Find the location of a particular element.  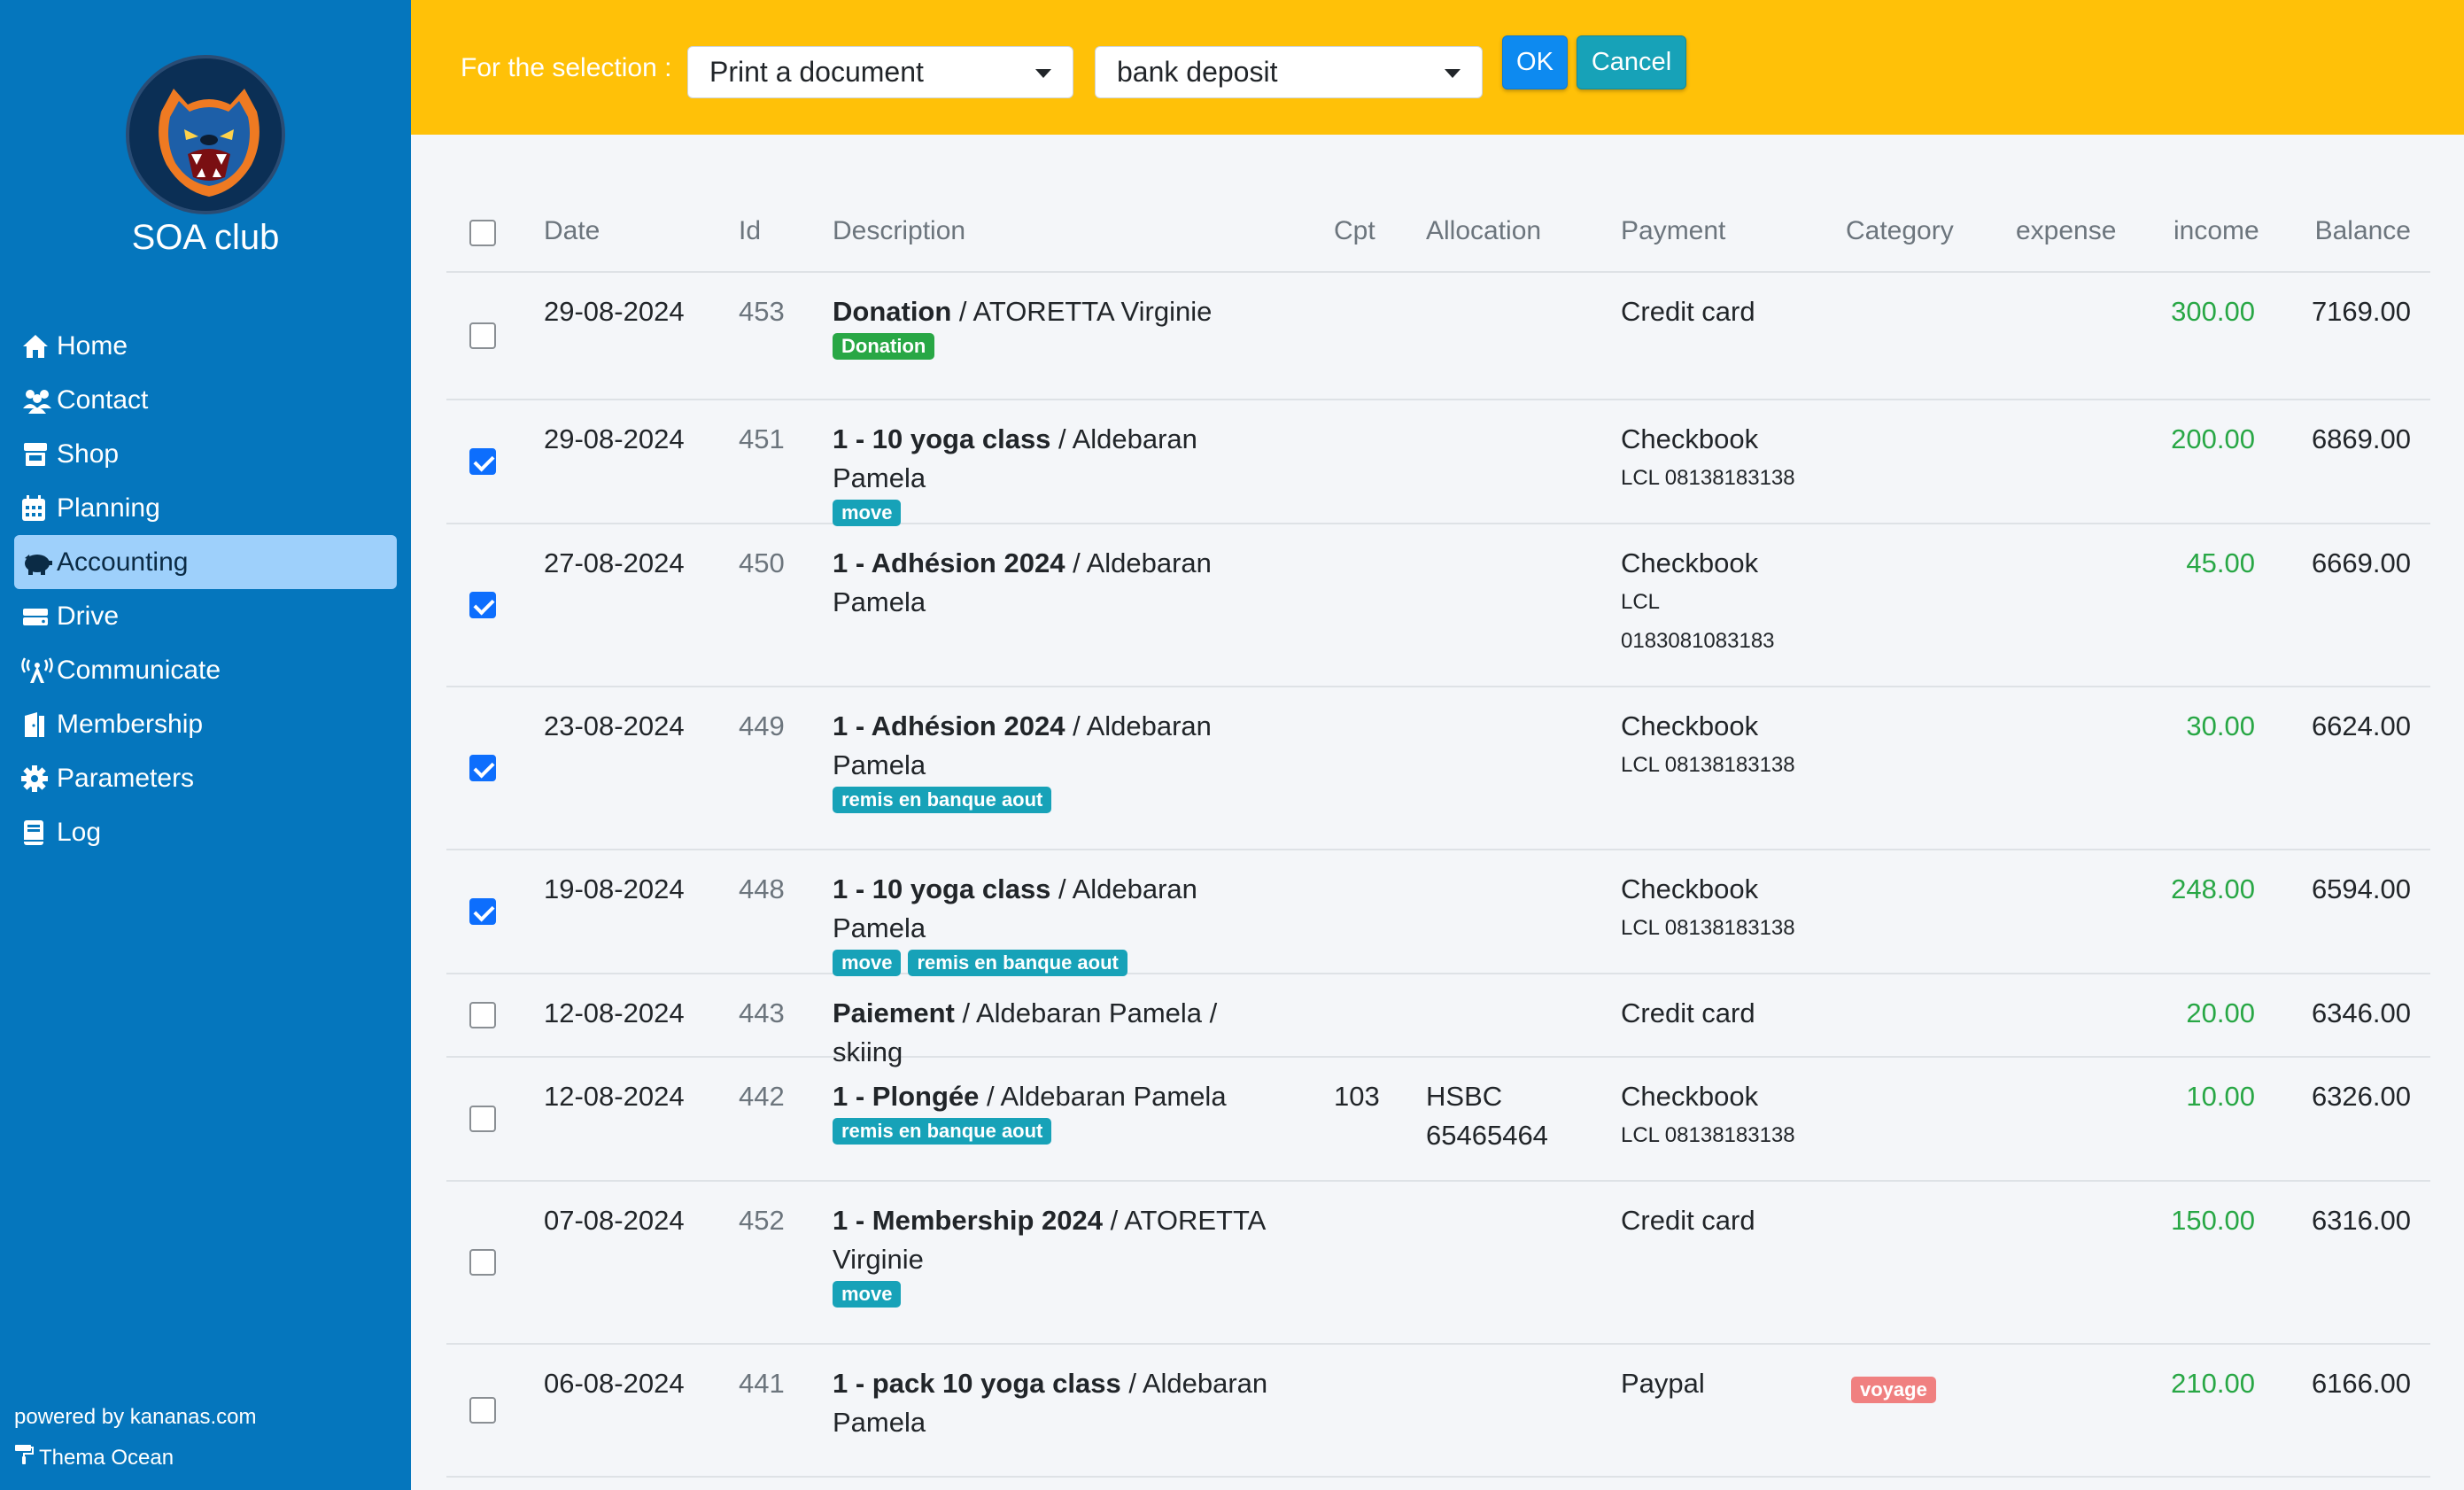

sidebar-item-shop: Shop is located at coordinates (205, 454).